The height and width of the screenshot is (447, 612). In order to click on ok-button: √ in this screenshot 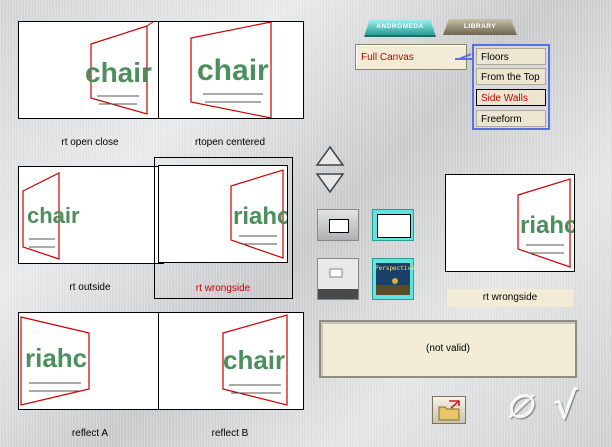, I will do `click(566, 406)`.